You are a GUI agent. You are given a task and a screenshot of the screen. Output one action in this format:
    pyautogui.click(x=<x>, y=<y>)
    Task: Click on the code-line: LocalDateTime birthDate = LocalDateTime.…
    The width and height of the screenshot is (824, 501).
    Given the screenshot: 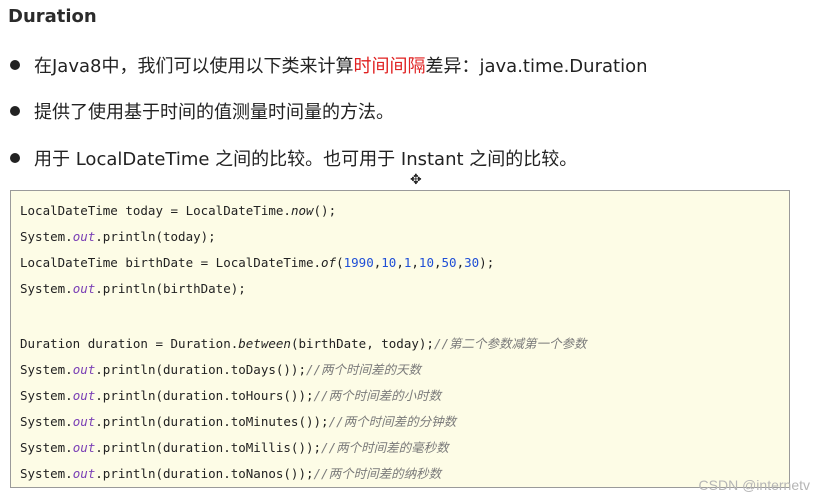 What is the action you would take?
    pyautogui.click(x=257, y=262)
    